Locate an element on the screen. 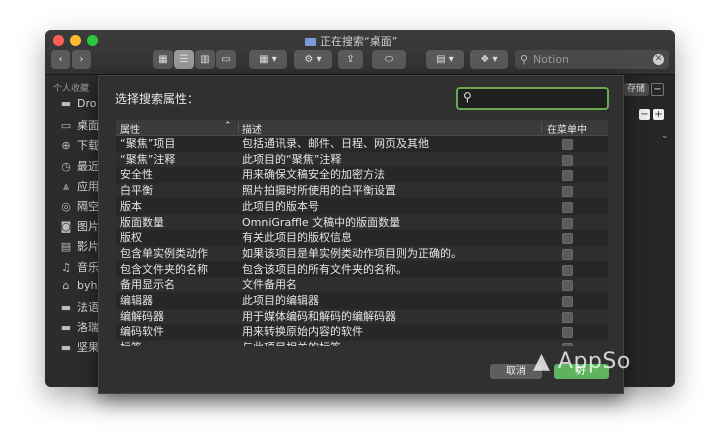 This screenshot has width=720, height=447. sidebar-item: ▬ 法语 is located at coordinates (79, 307).